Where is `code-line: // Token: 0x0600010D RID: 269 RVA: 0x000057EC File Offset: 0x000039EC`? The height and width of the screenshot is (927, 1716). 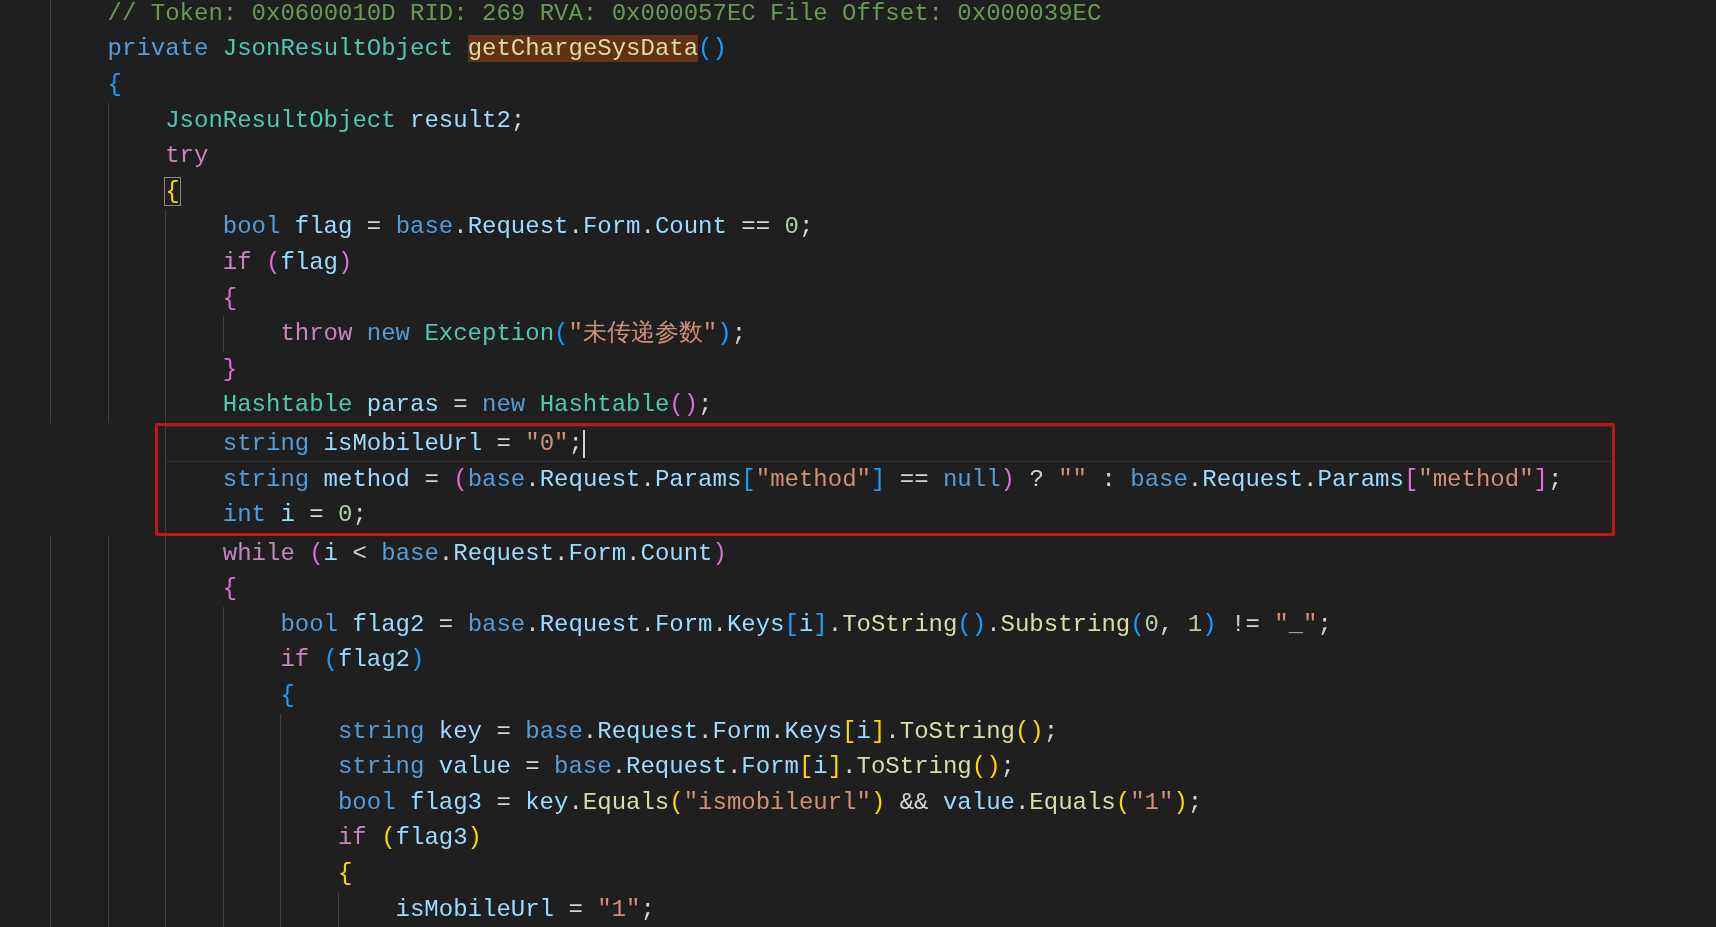 code-line: // Token: 0x0600010D RID: 269 RVA: 0x000057EC File Offset: 0x000039EC is located at coordinates (604, 14).